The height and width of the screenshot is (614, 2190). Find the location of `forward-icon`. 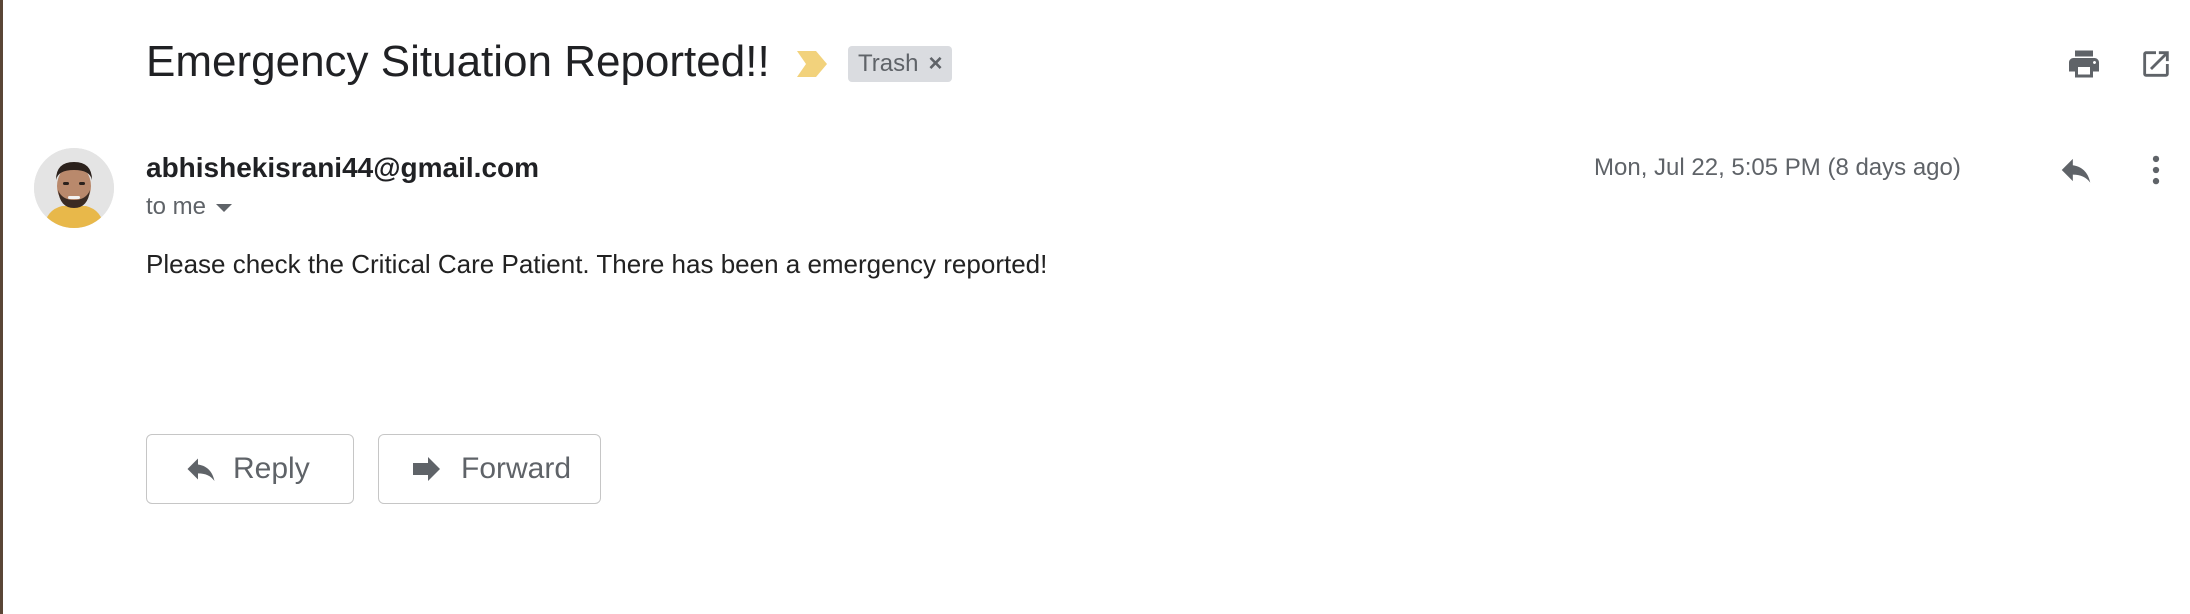

forward-icon is located at coordinates (425, 469).